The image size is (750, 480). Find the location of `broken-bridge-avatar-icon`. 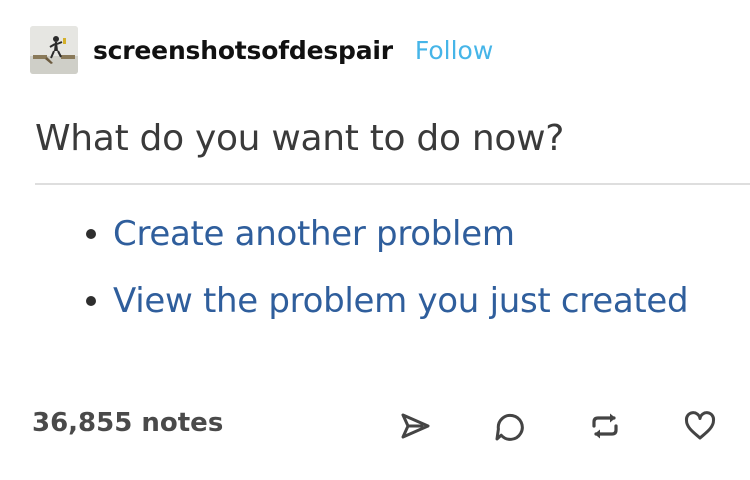

broken-bridge-avatar-icon is located at coordinates (54, 50).